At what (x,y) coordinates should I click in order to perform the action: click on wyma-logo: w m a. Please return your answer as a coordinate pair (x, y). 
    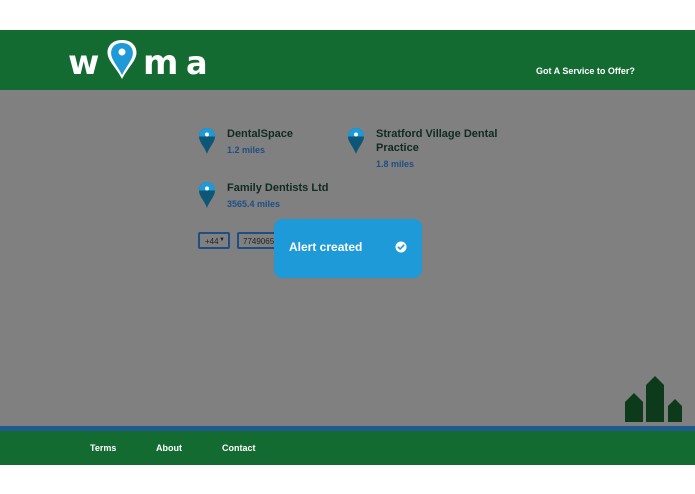
    Looking at the image, I should click on (140, 60).